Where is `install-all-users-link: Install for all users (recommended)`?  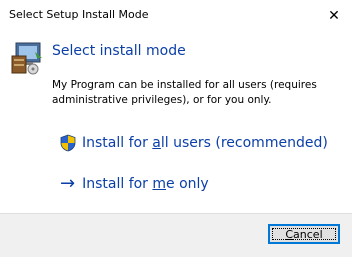
install-all-users-link: Install for all users (recommended) is located at coordinates (194, 143).